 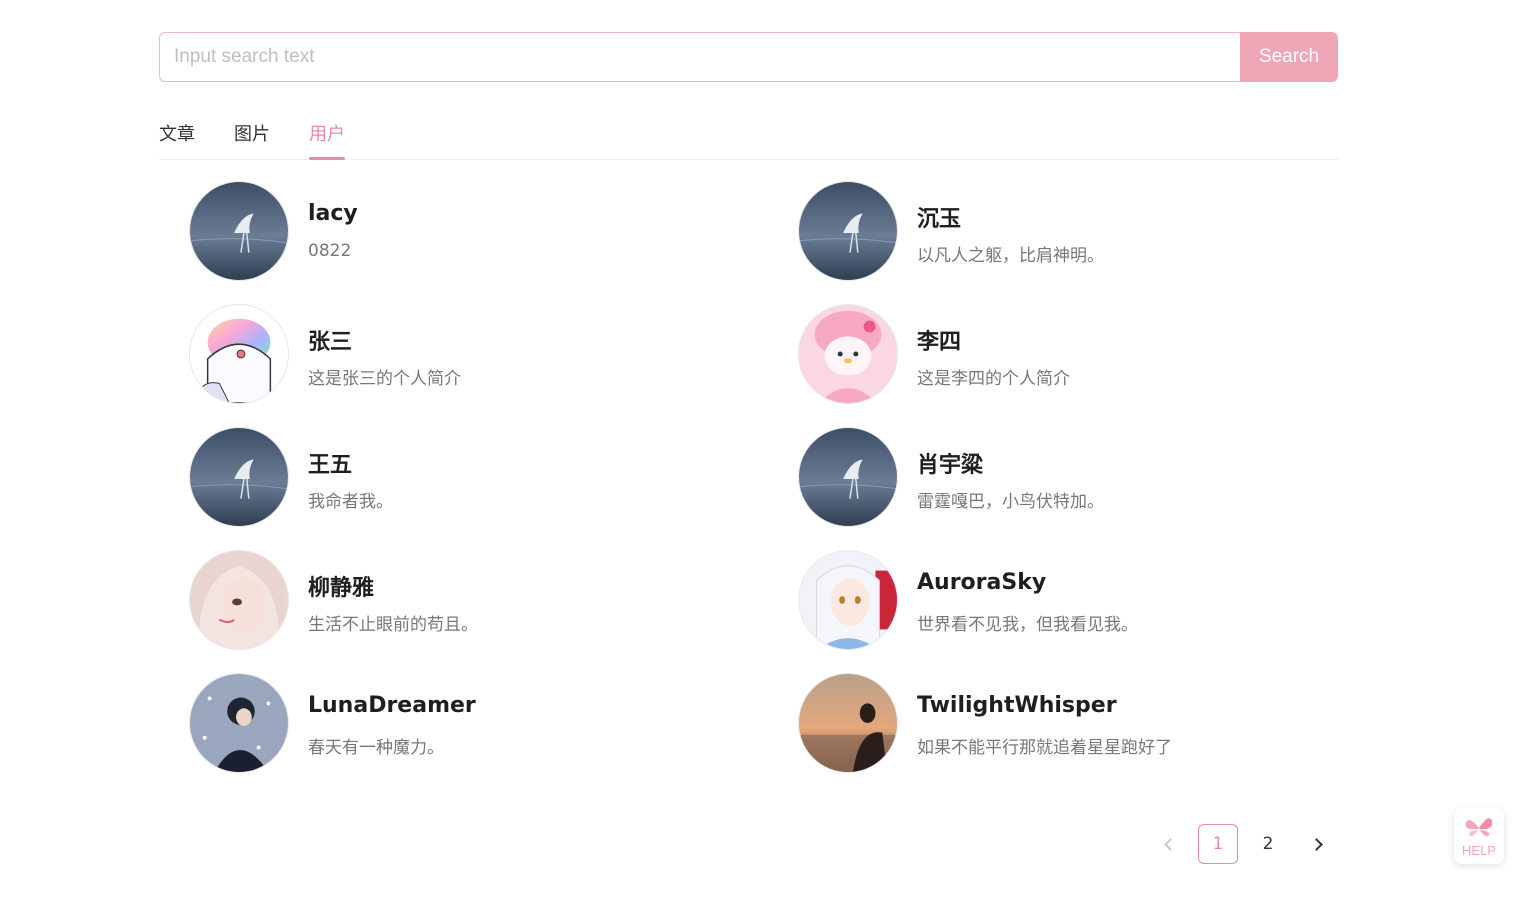 What do you see at coordinates (1268, 844) in the screenshot?
I see `page-2-button: 2` at bounding box center [1268, 844].